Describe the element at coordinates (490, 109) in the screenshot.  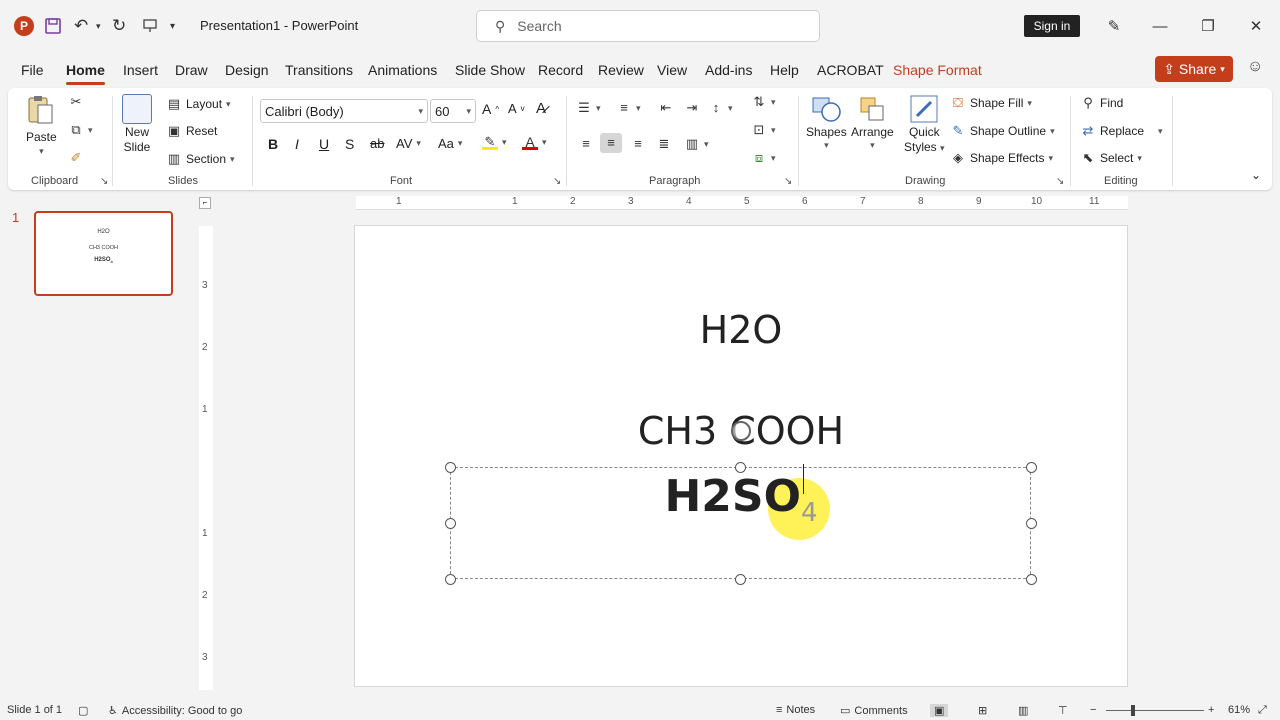
I see `increase-font-size-icon: A ^` at that location.